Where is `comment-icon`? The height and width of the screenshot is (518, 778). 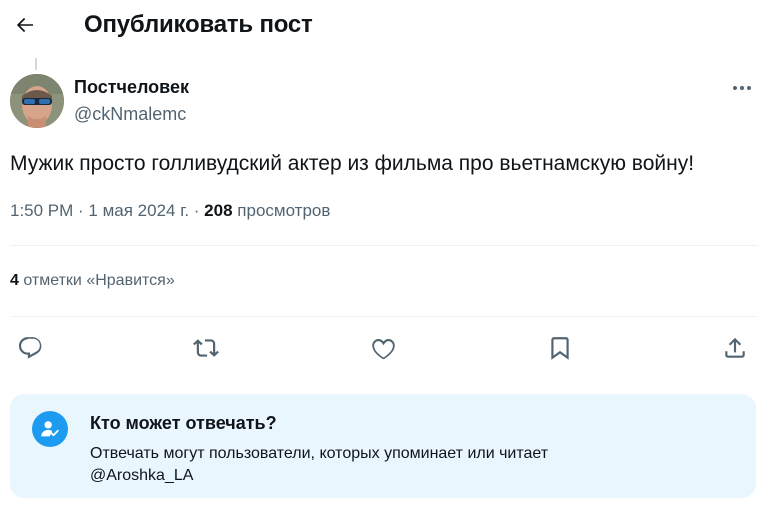
comment-icon is located at coordinates (30, 348).